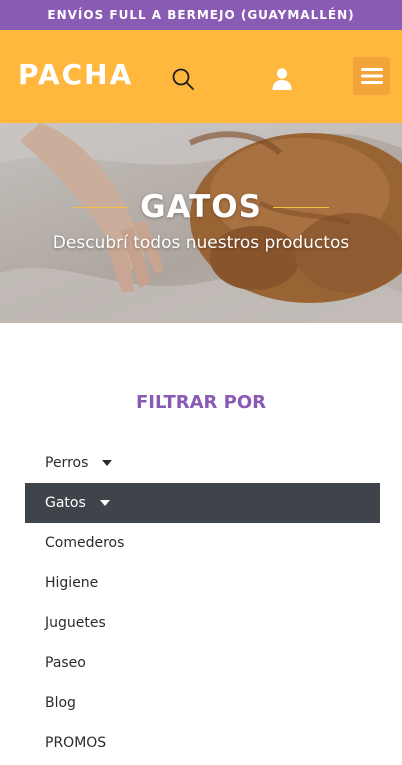  Describe the element at coordinates (201, 402) in the screenshot. I see `filter-heading: FILTRAR POR` at that location.